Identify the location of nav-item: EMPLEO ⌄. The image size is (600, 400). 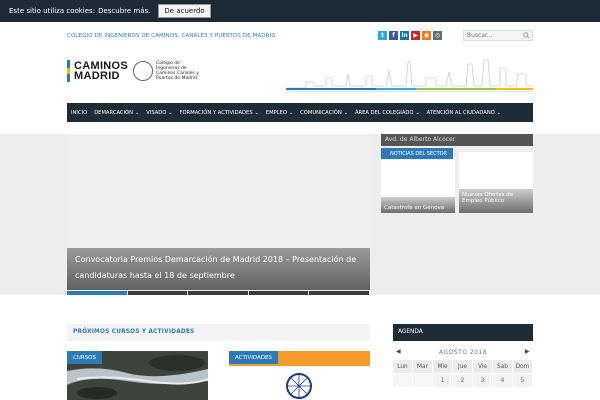
(279, 113).